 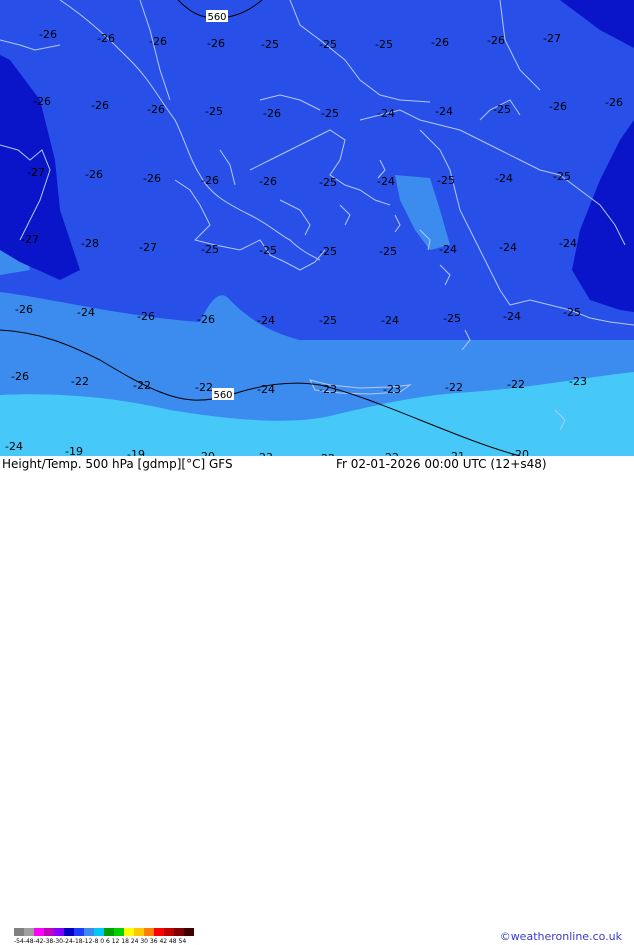 What do you see at coordinates (441, 464) in the screenshot?
I see `valid-time: Fr 02-01-2026 00:00 UTC (12+s48)` at bounding box center [441, 464].